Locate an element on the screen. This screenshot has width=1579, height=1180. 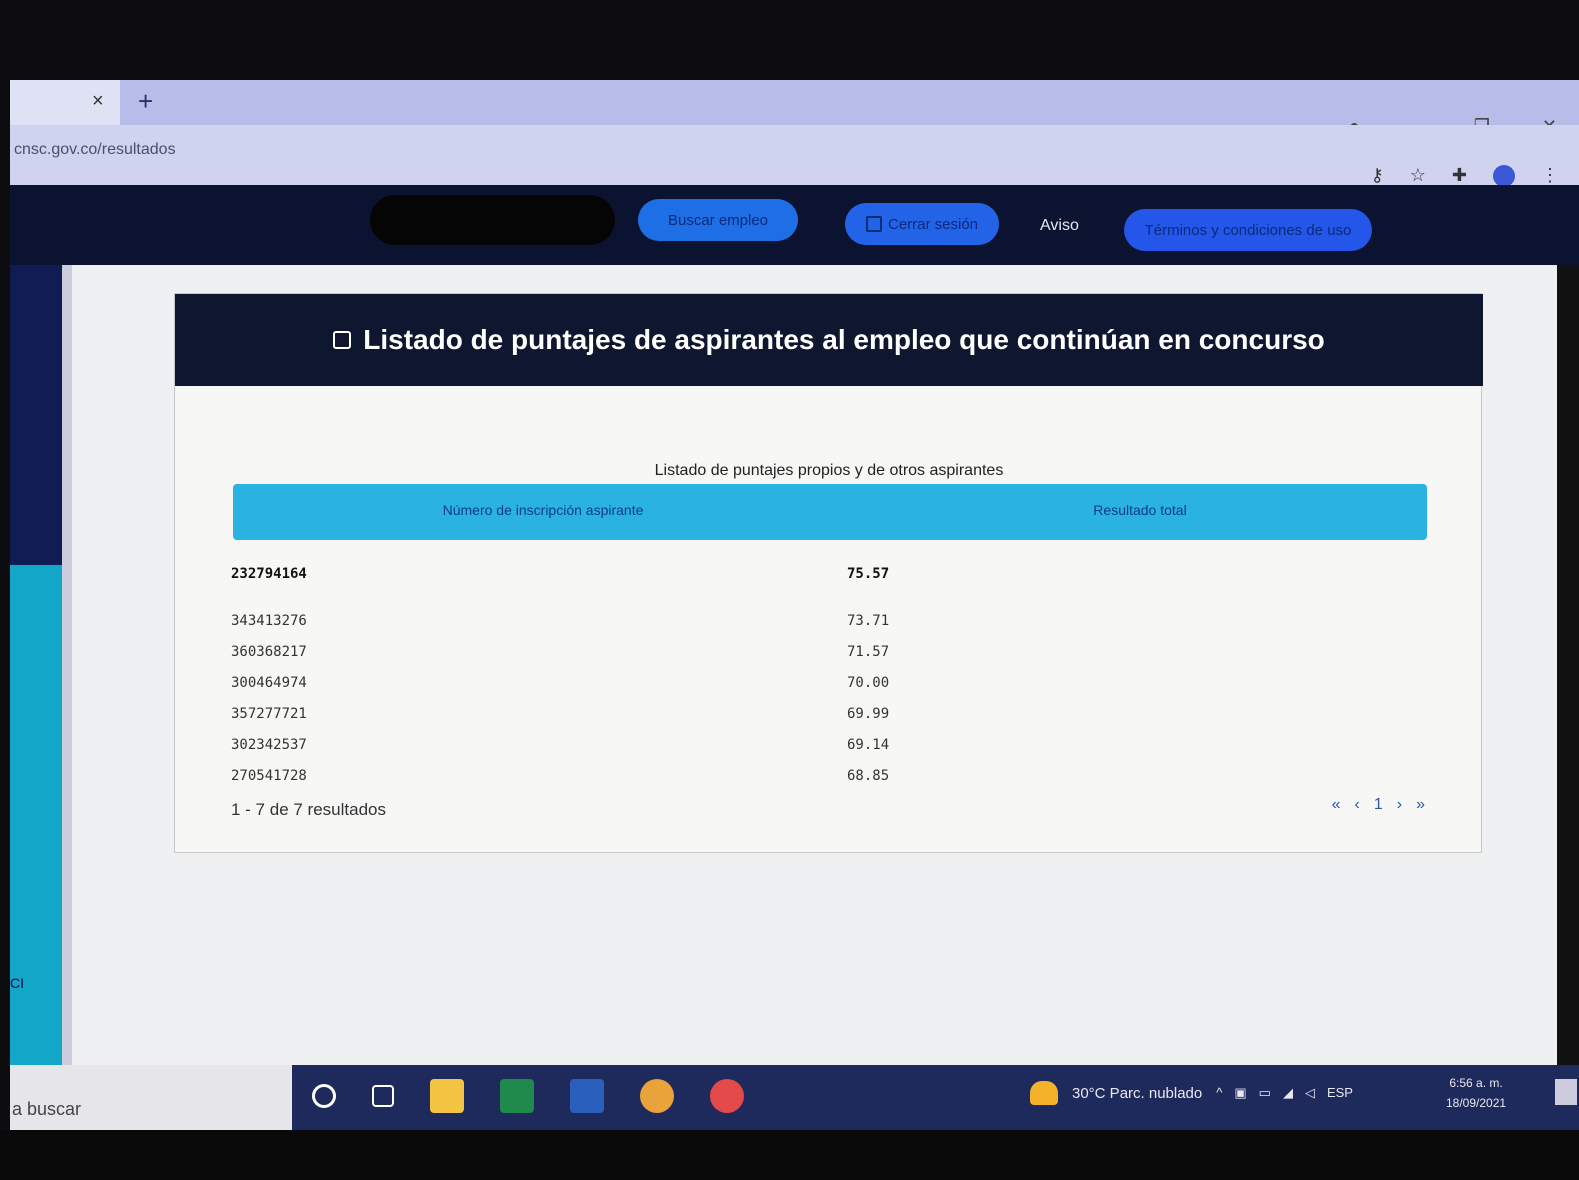
cell-inscripcion: 360368217 is located at coordinates (269, 652).